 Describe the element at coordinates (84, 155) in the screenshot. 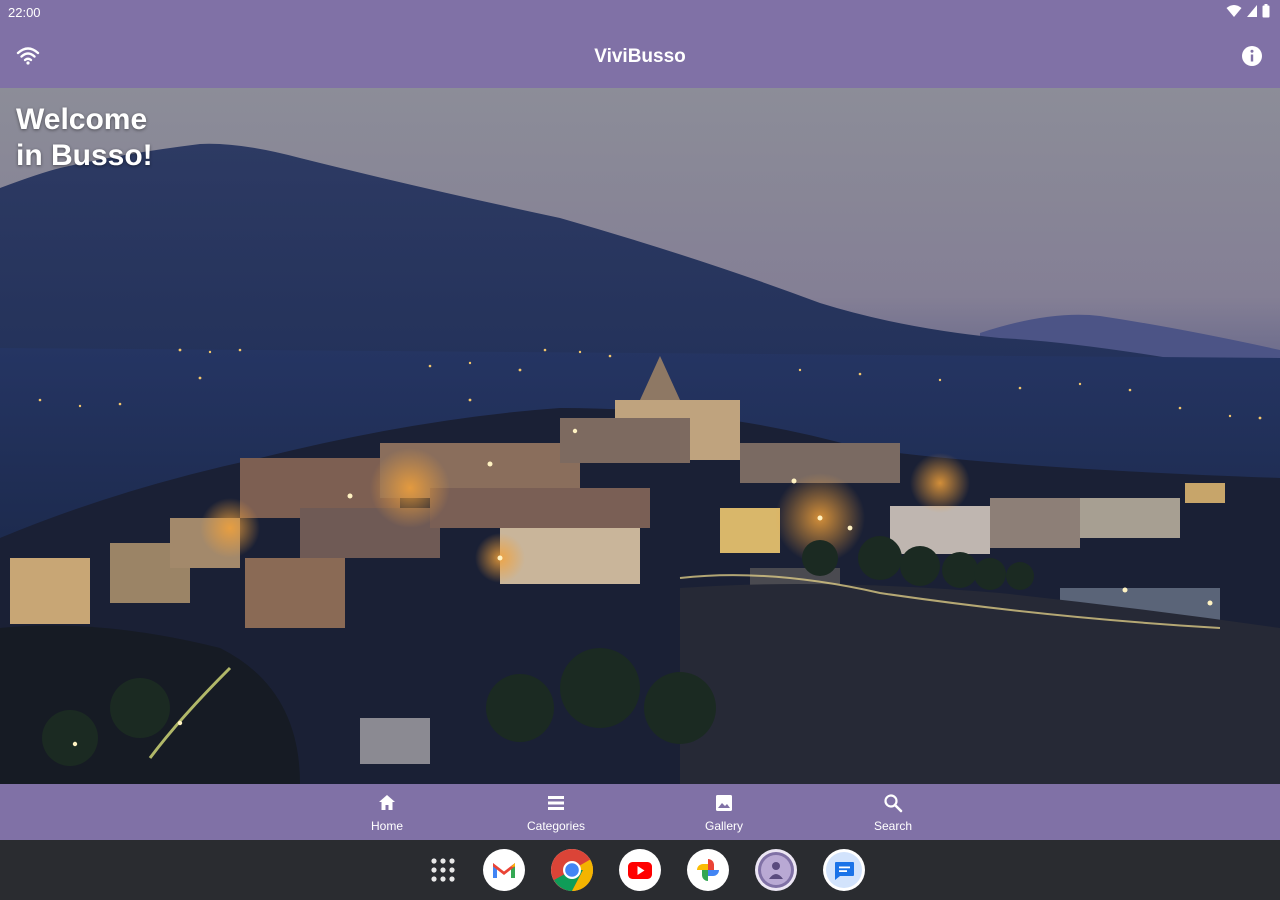

I see `welcome-line-2: in Busso!` at that location.